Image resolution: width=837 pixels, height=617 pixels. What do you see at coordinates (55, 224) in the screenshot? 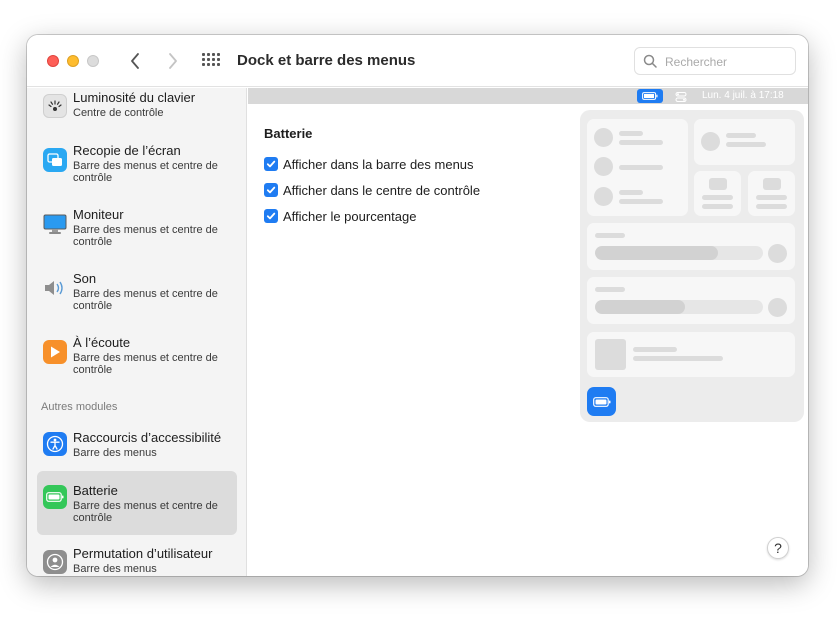
I see `display-icon` at bounding box center [55, 224].